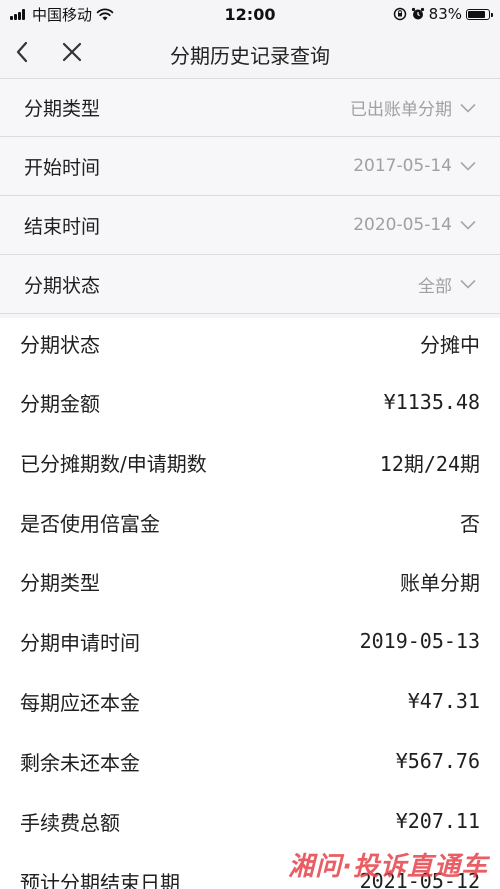 This screenshot has height=889, width=500. What do you see at coordinates (250, 107) in the screenshot?
I see `filter-installment-type: 分期类型 已出账单分期` at bounding box center [250, 107].